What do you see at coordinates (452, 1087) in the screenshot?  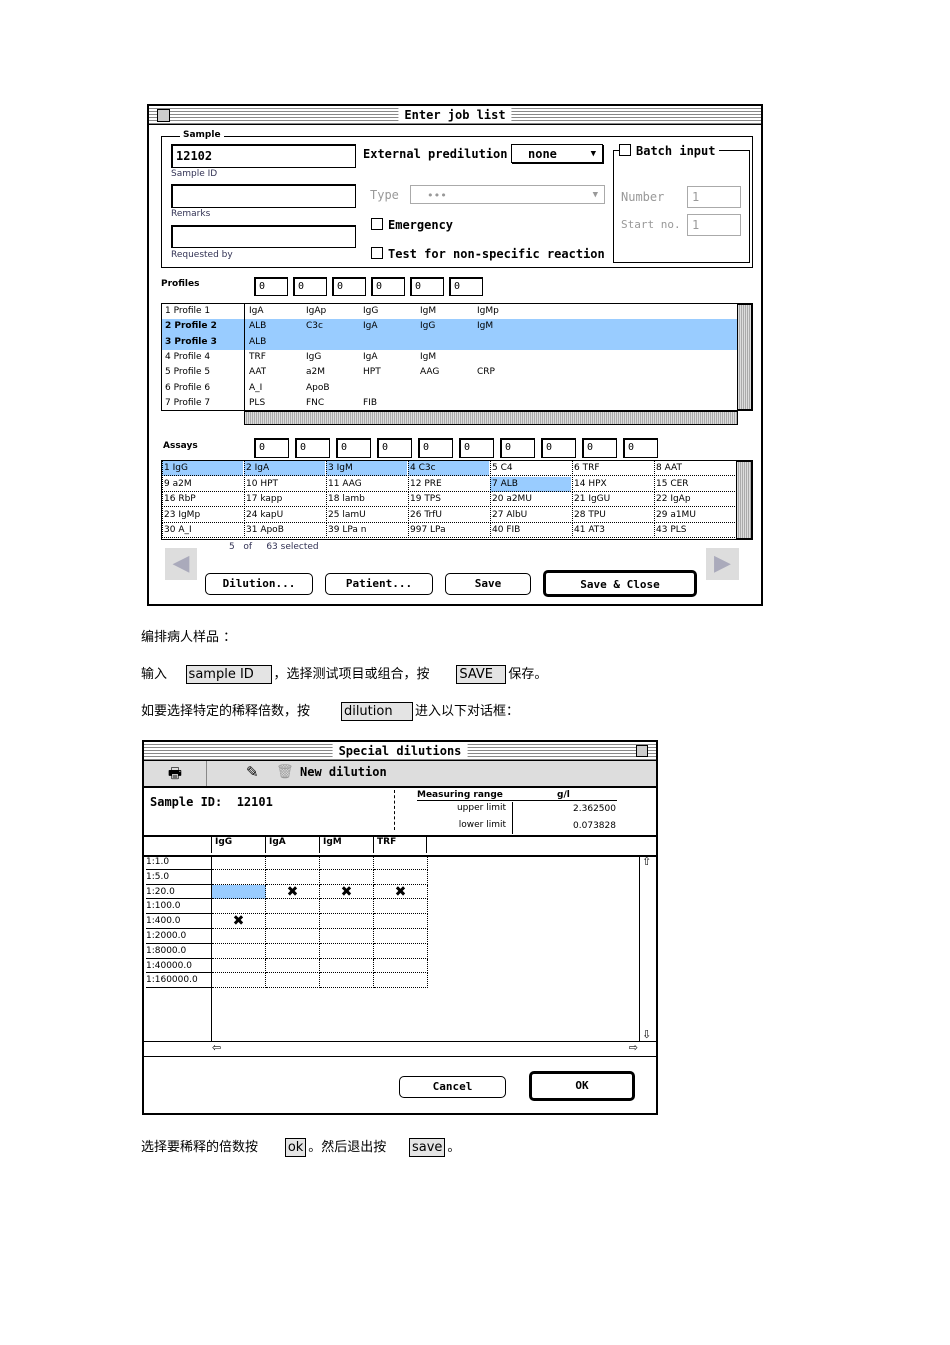 I see `cancel-button: Cancel` at bounding box center [452, 1087].